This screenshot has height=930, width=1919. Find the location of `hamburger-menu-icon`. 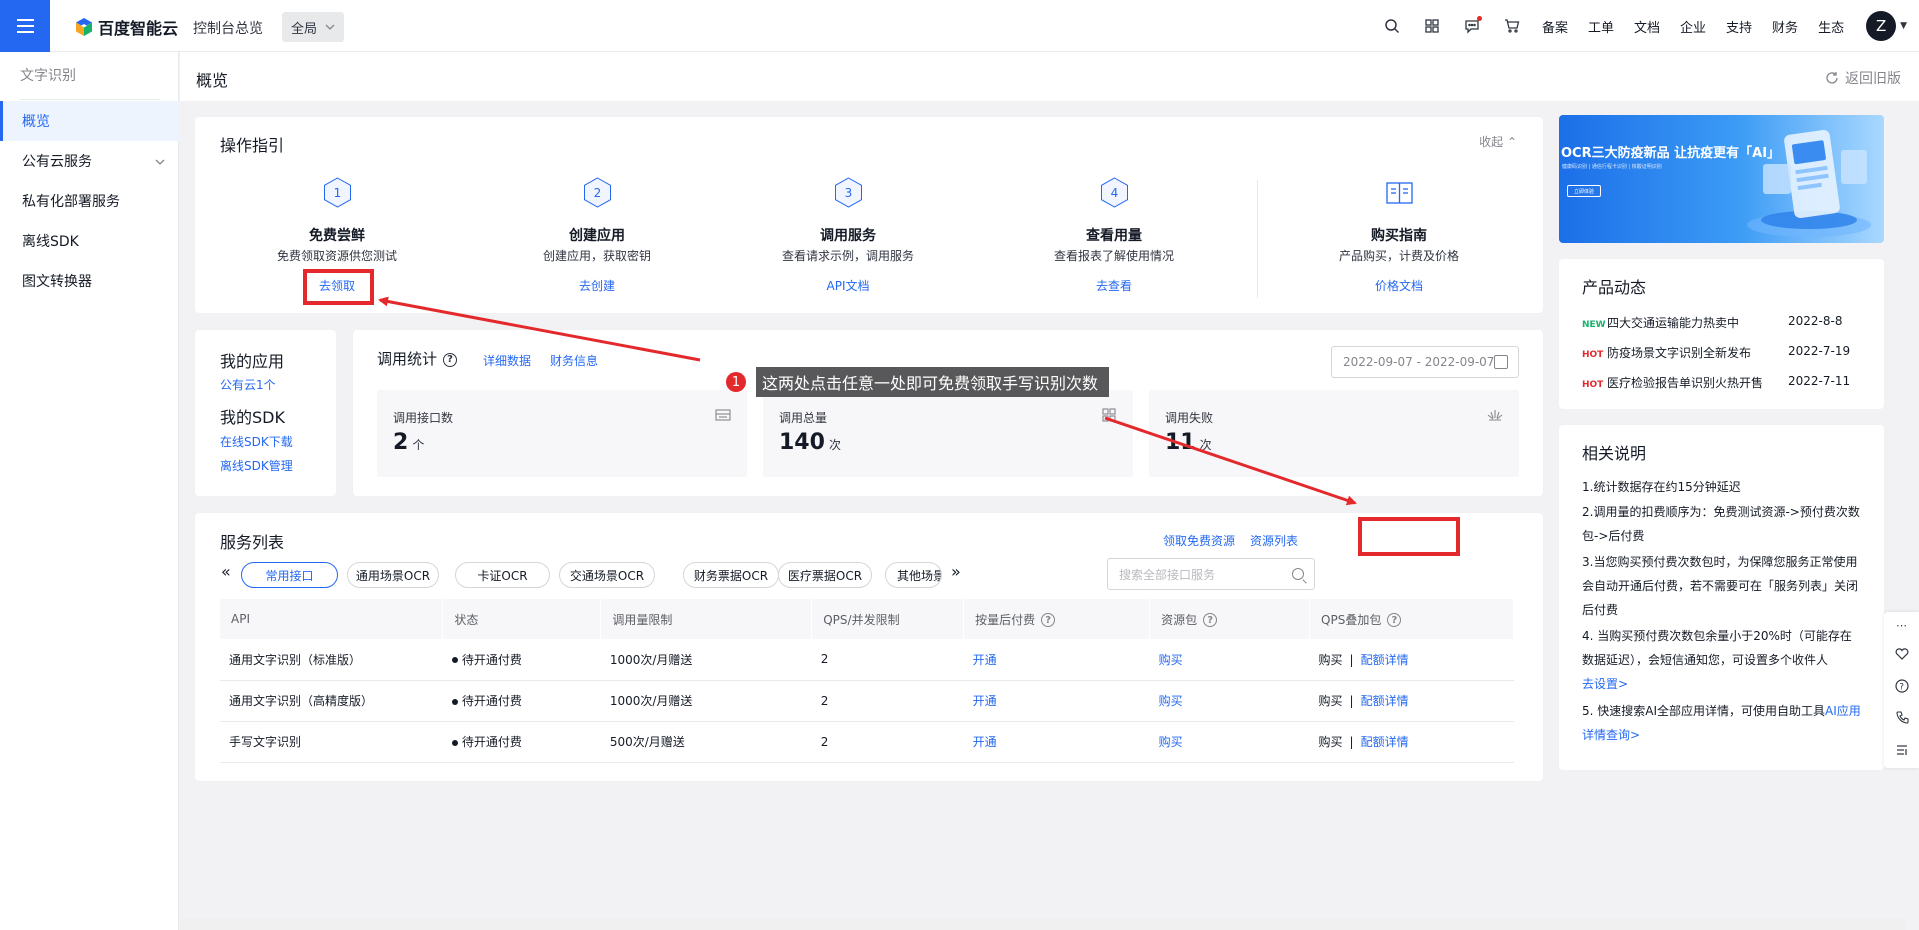

hamburger-menu-icon is located at coordinates (25, 26).